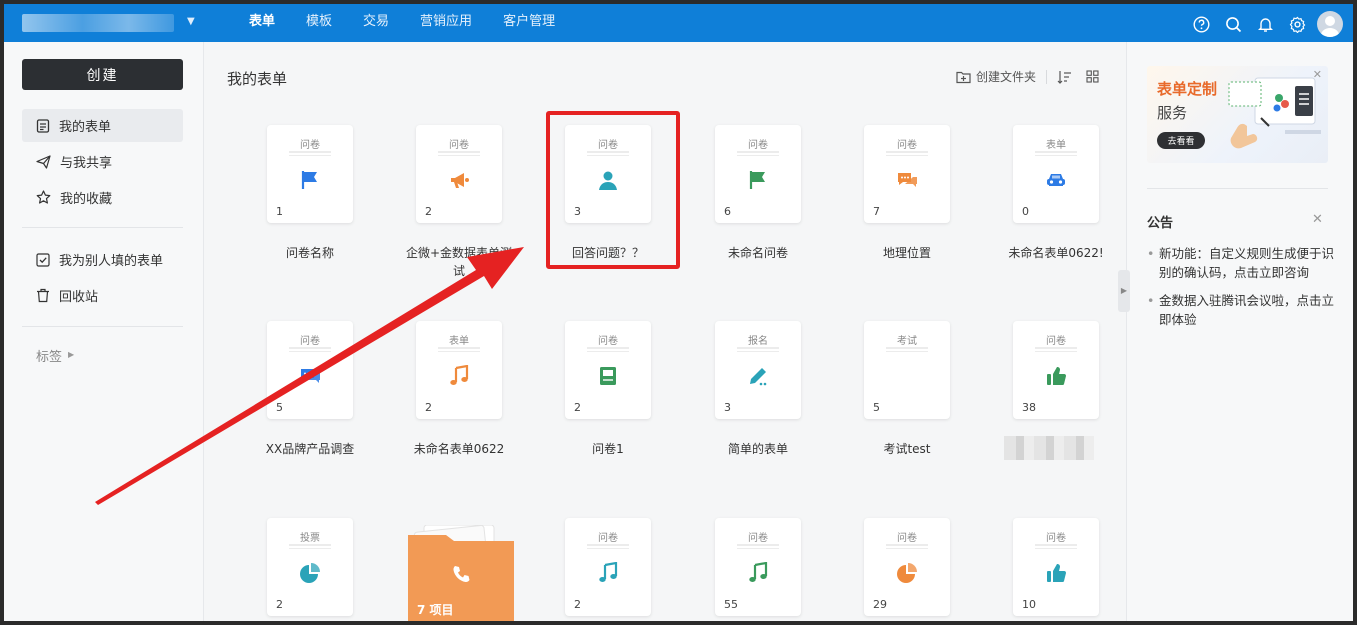 The width and height of the screenshot is (1357, 625). I want to click on main-nav: 表单 模板 交易 营销应用 客户管理, so click(408, 23).